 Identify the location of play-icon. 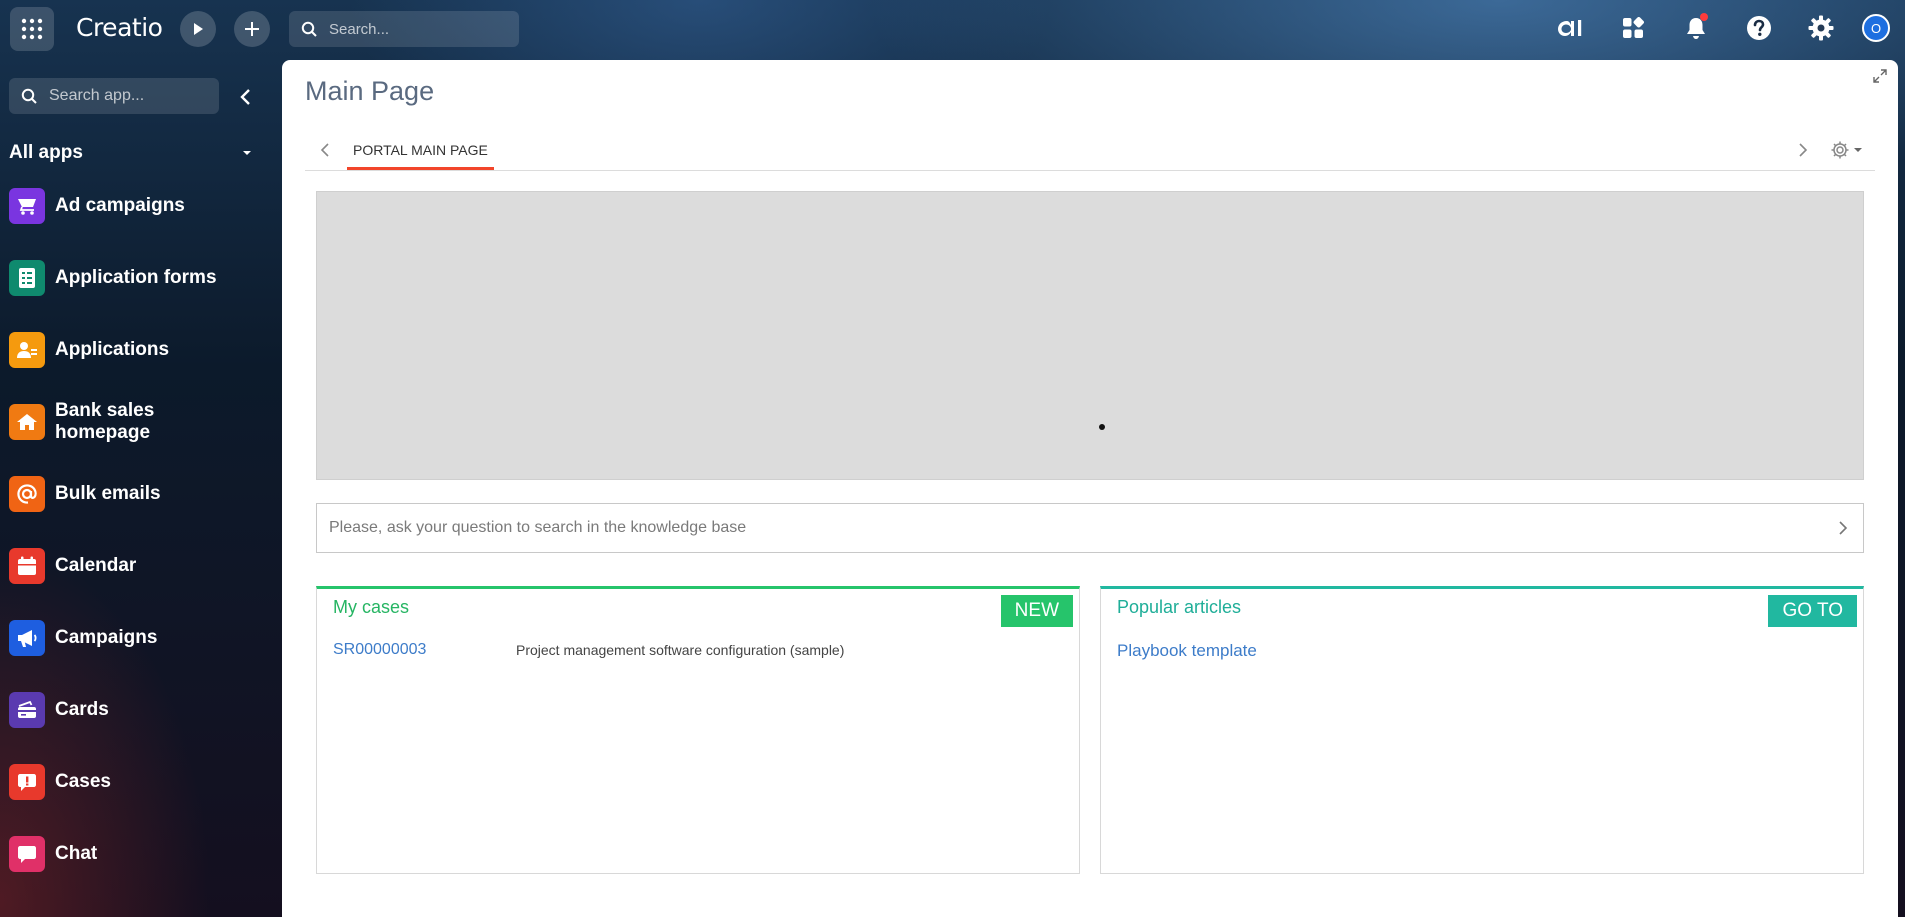
(198, 29).